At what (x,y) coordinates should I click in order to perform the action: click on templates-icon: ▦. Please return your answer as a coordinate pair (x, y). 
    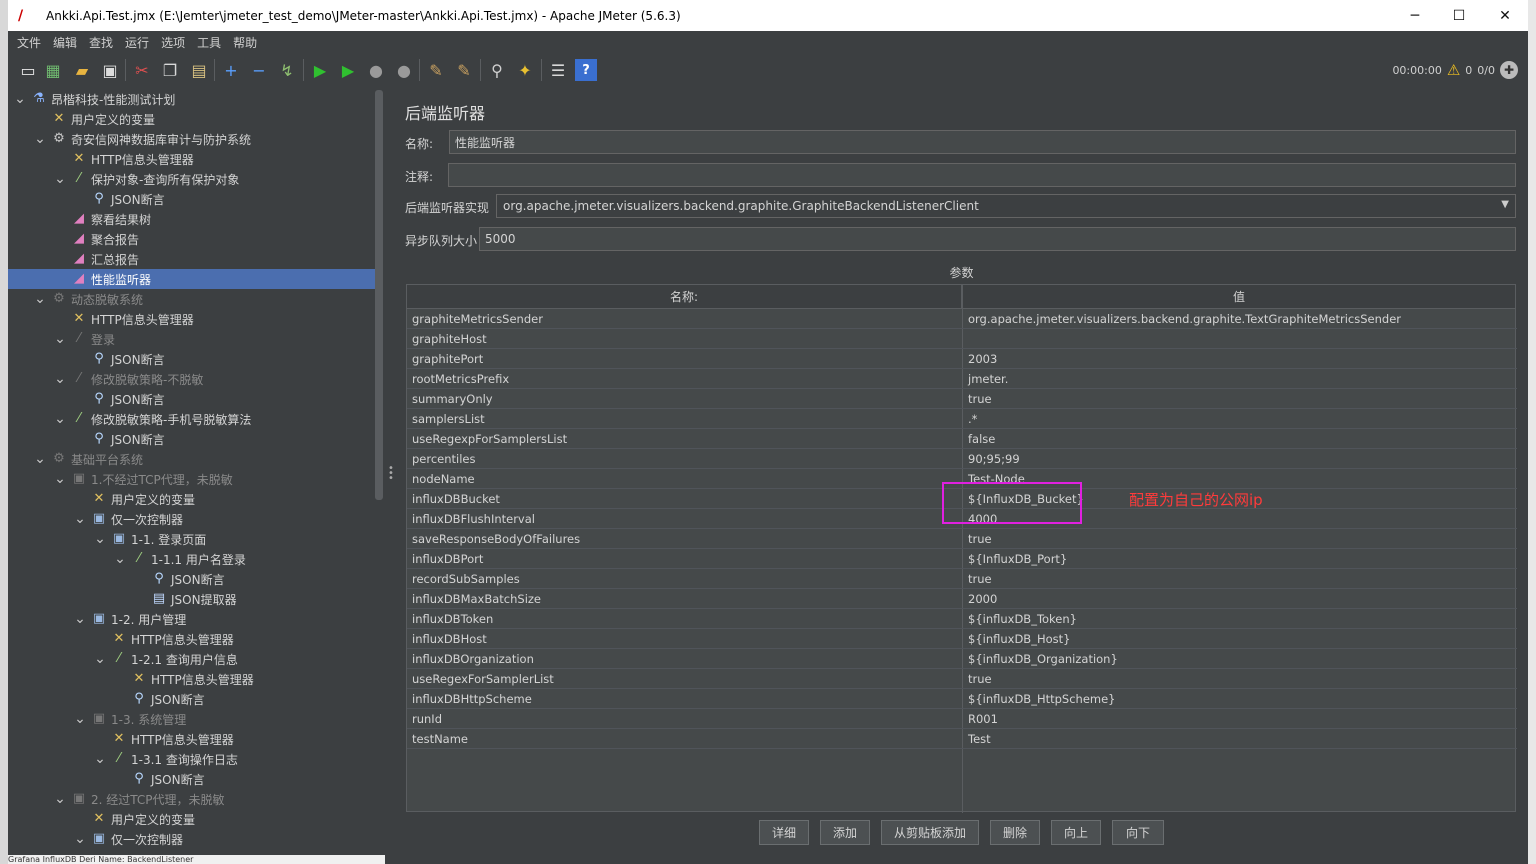
    Looking at the image, I should click on (53, 70).